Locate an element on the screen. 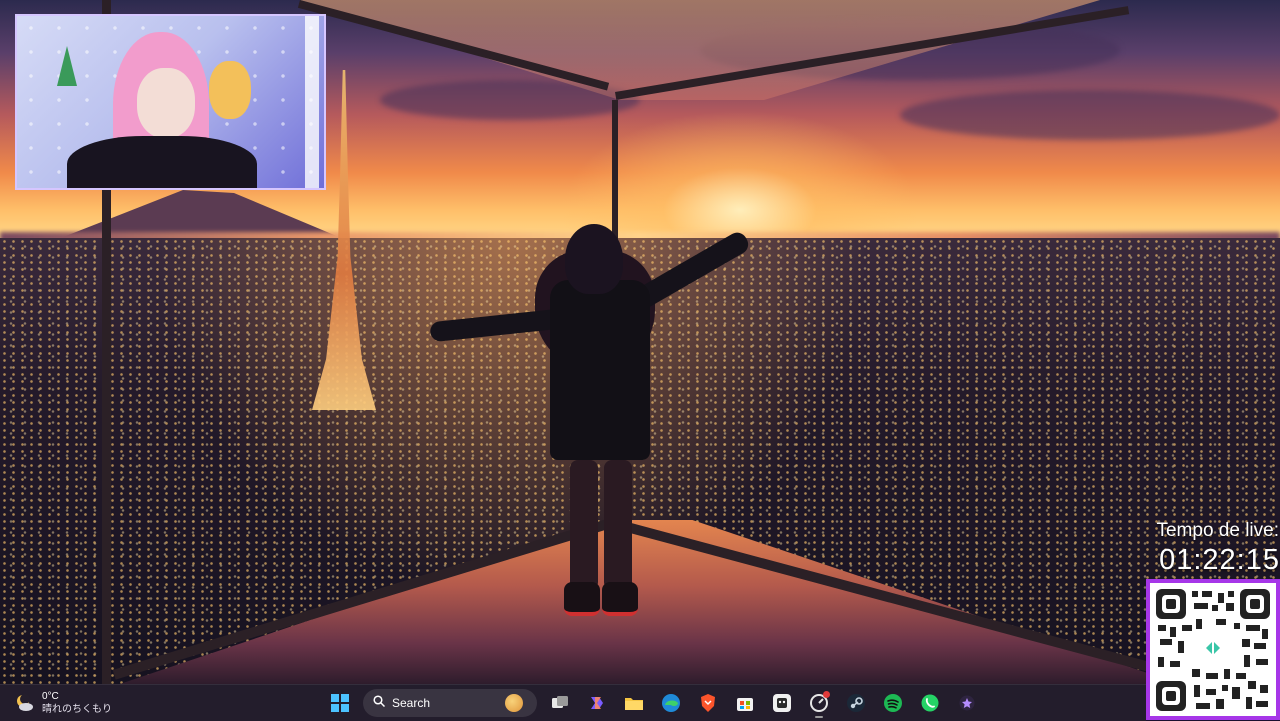 This screenshot has height=721, width=1280. steam-icon is located at coordinates (856, 703).